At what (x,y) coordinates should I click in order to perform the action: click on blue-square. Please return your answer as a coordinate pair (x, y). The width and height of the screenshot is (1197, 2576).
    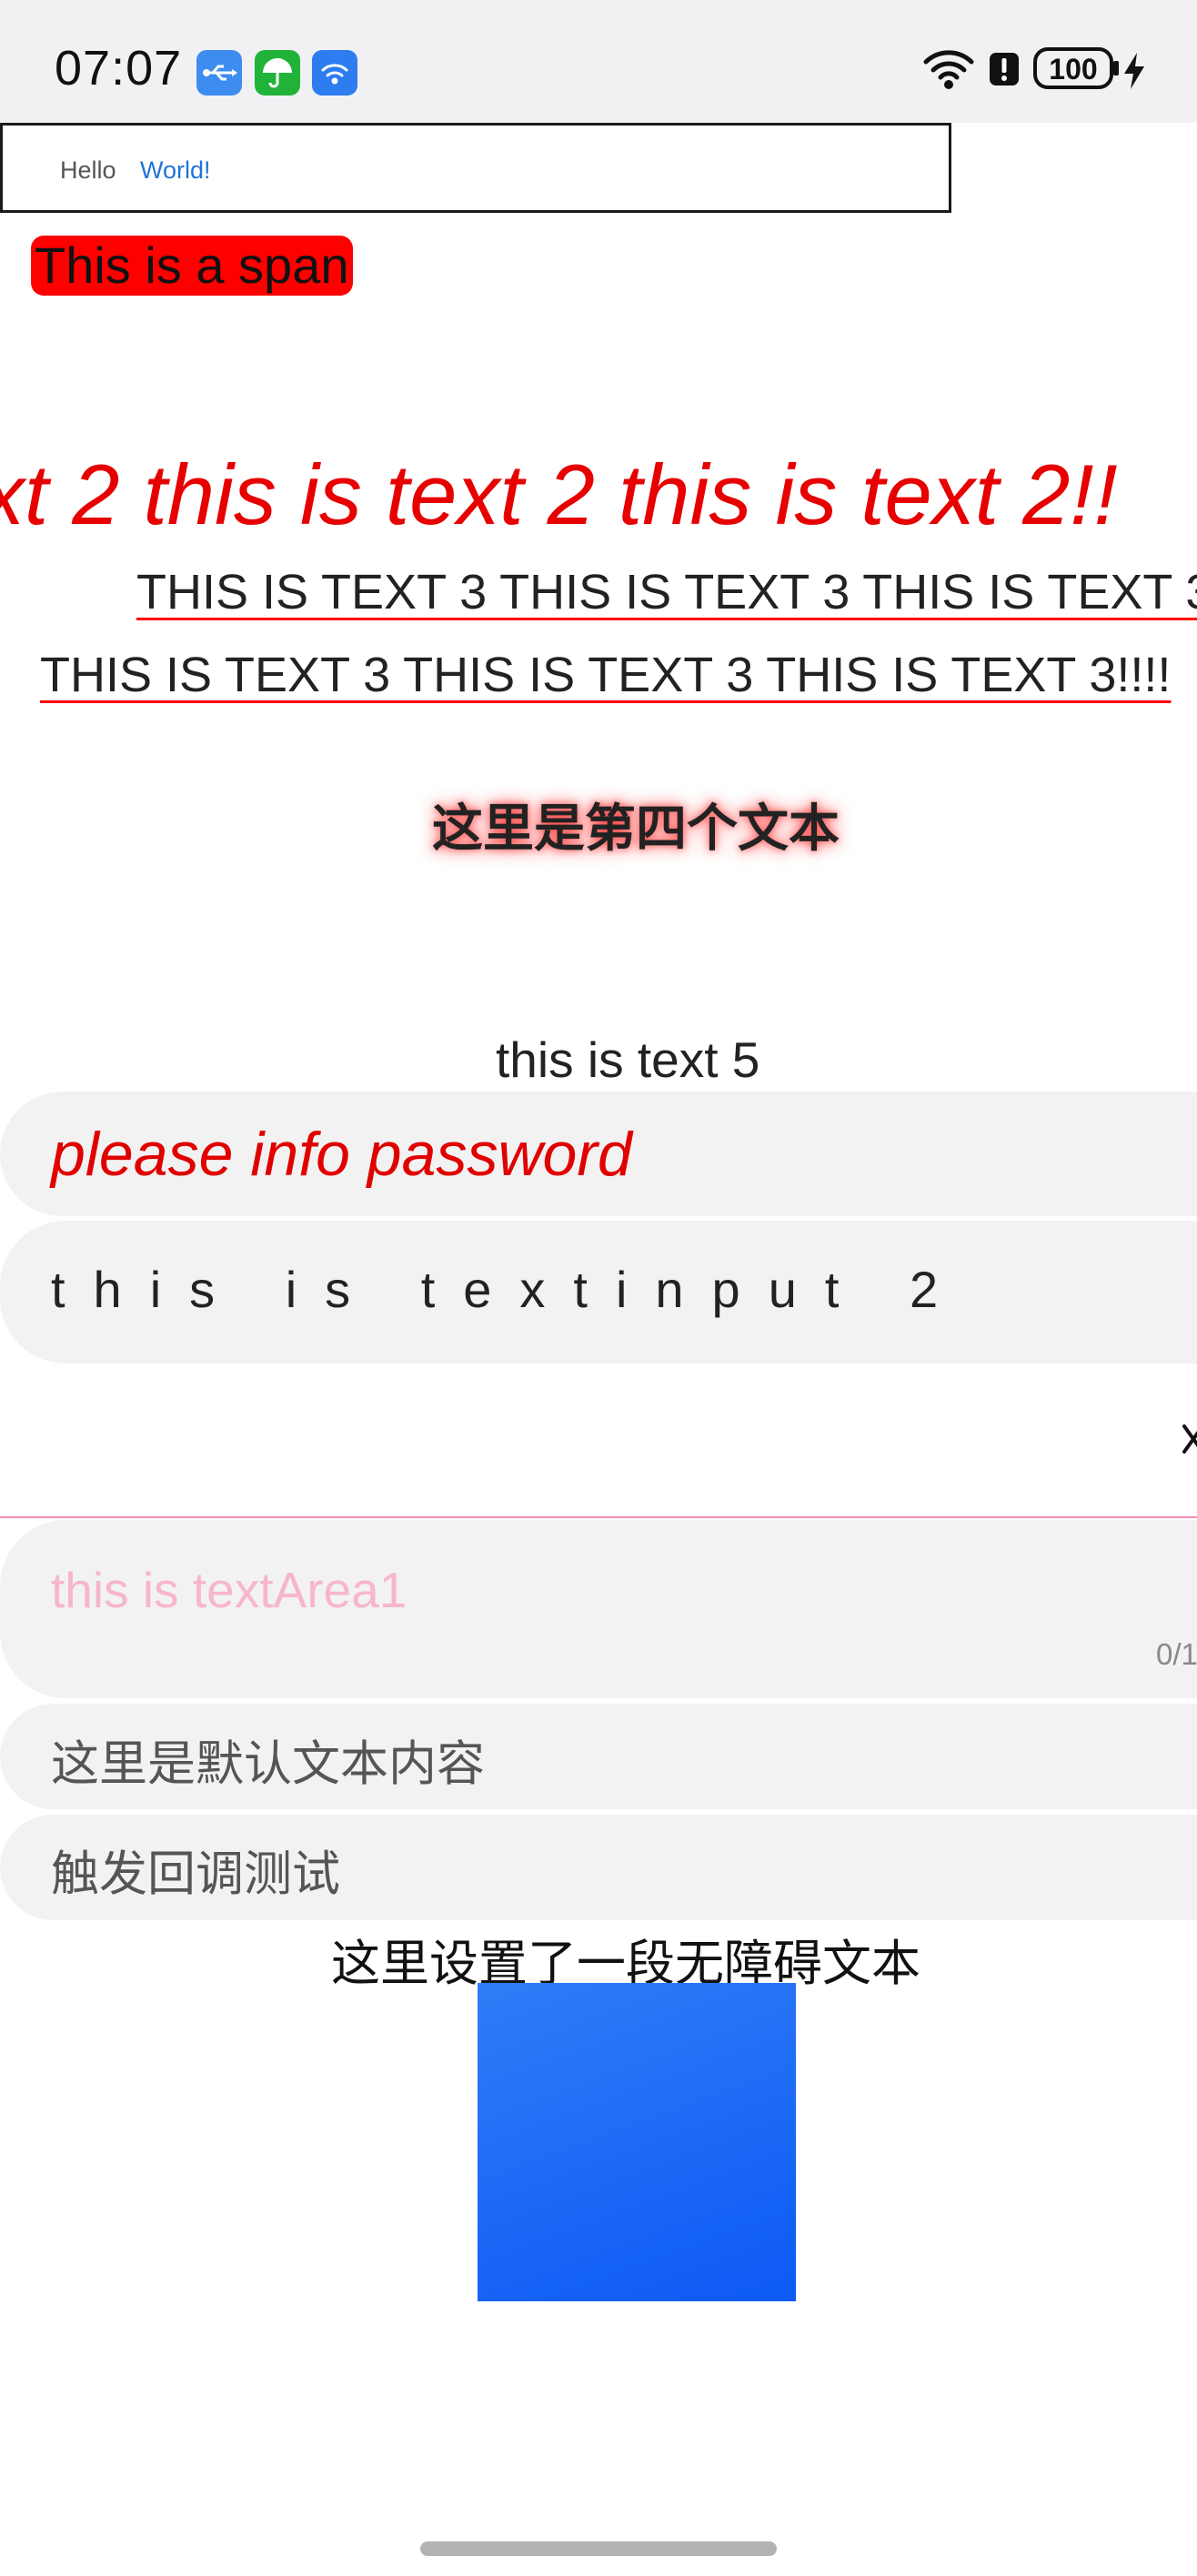
    Looking at the image, I should click on (637, 2142).